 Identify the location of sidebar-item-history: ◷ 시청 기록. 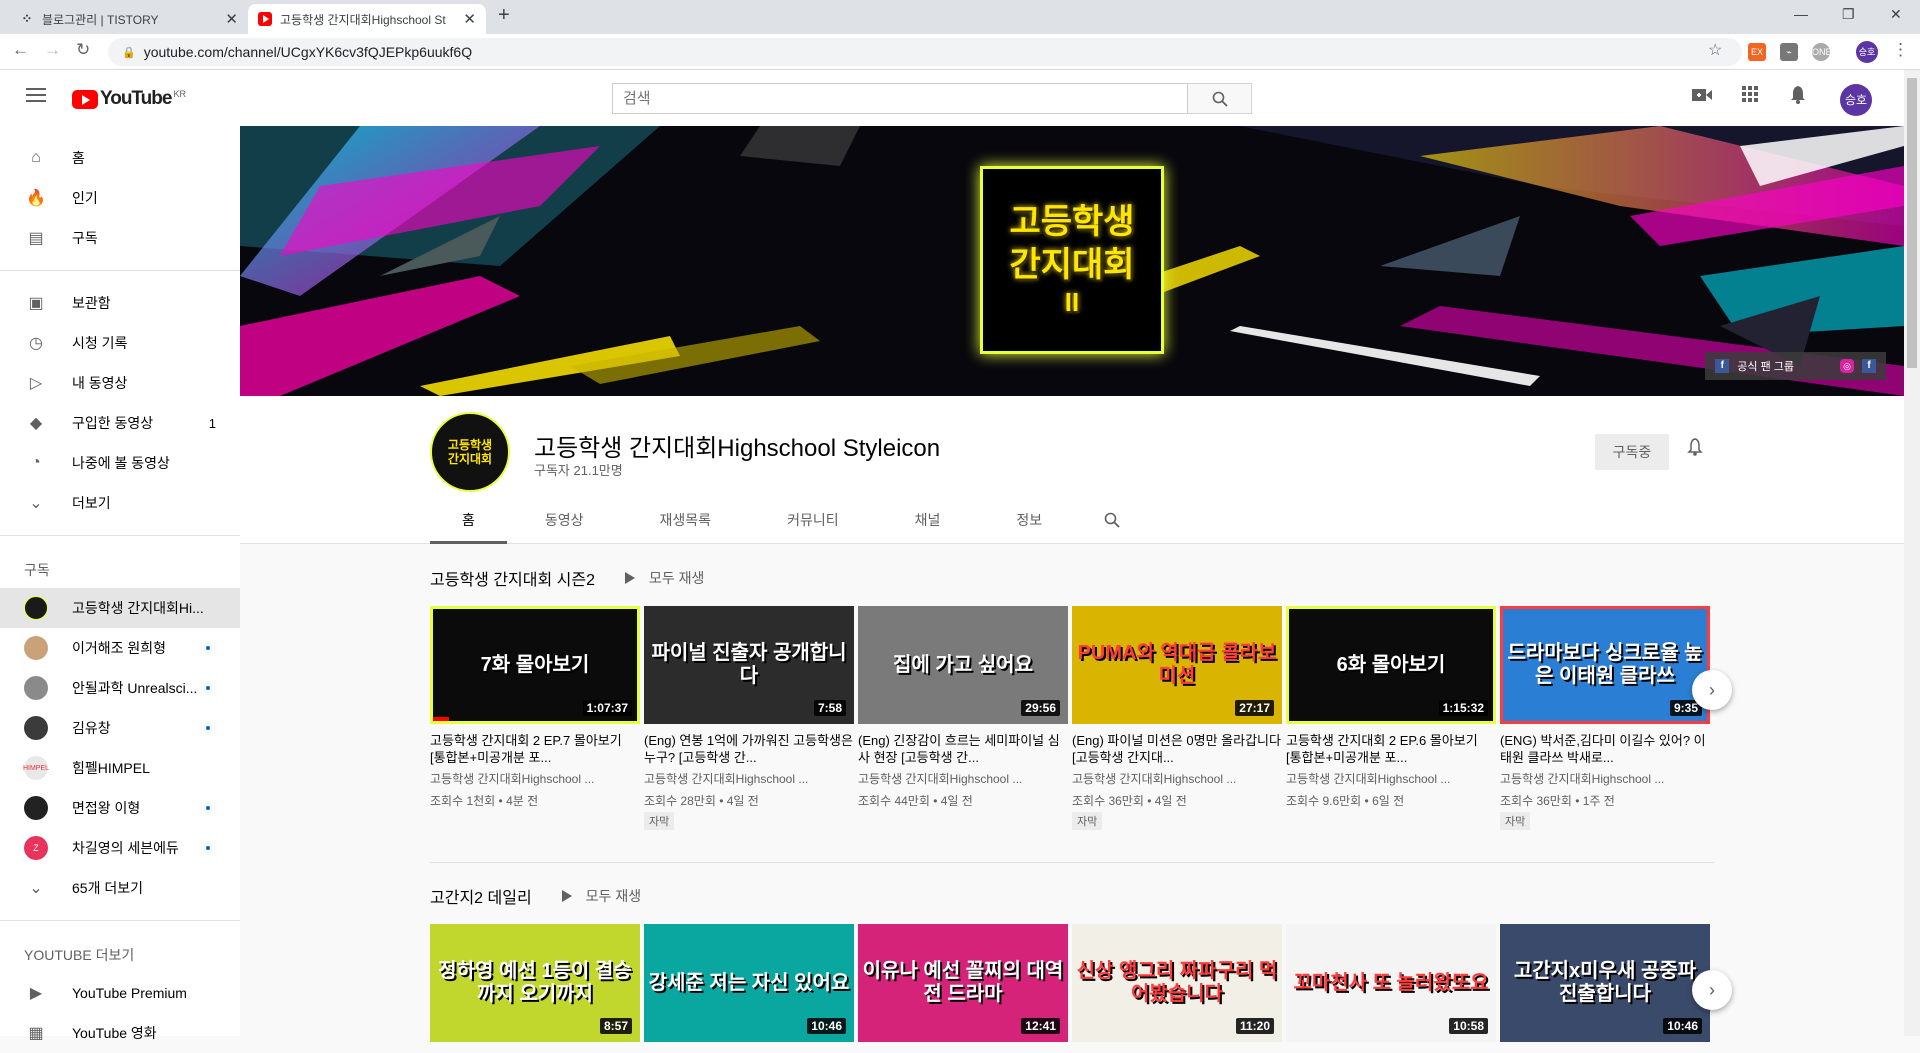
(120, 343).